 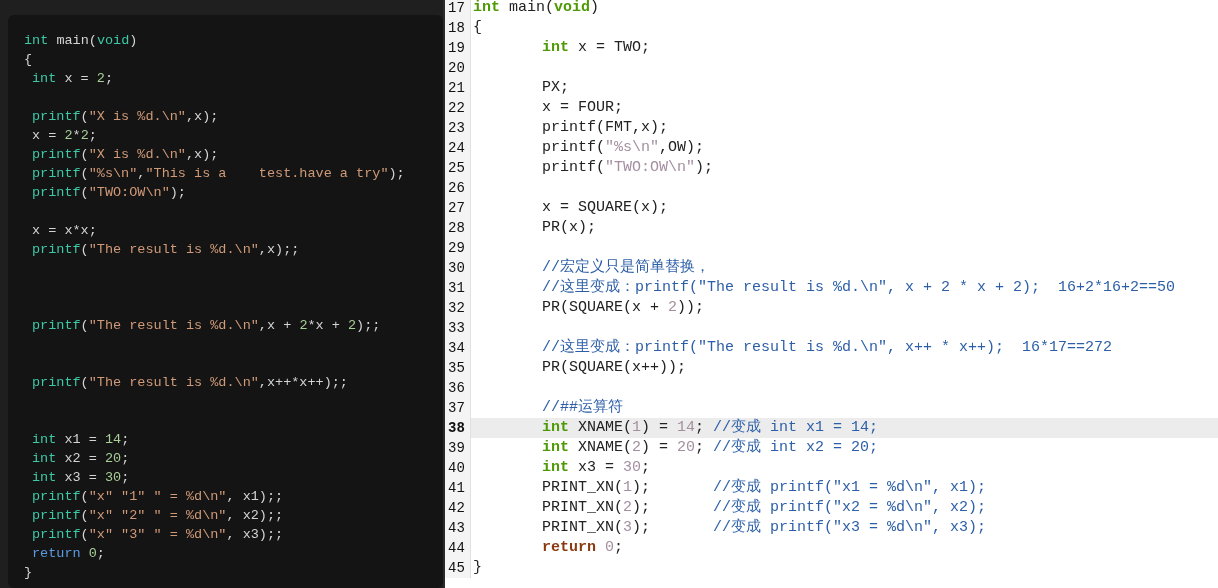 What do you see at coordinates (456, 148) in the screenshot?
I see `line-number: 24` at bounding box center [456, 148].